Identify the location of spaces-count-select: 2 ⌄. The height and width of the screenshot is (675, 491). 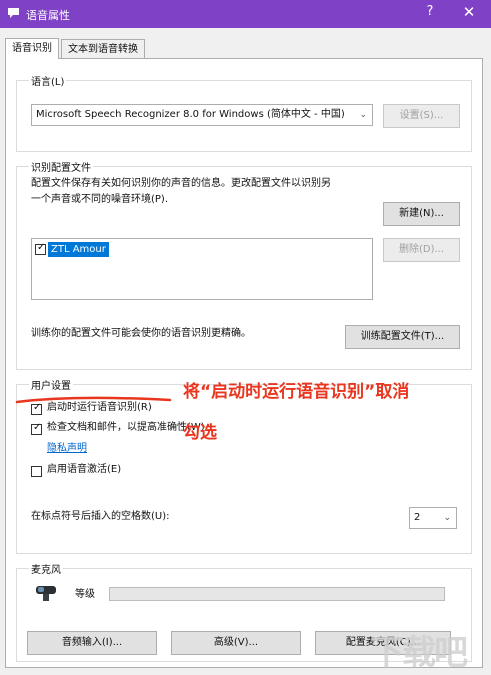
(433, 518).